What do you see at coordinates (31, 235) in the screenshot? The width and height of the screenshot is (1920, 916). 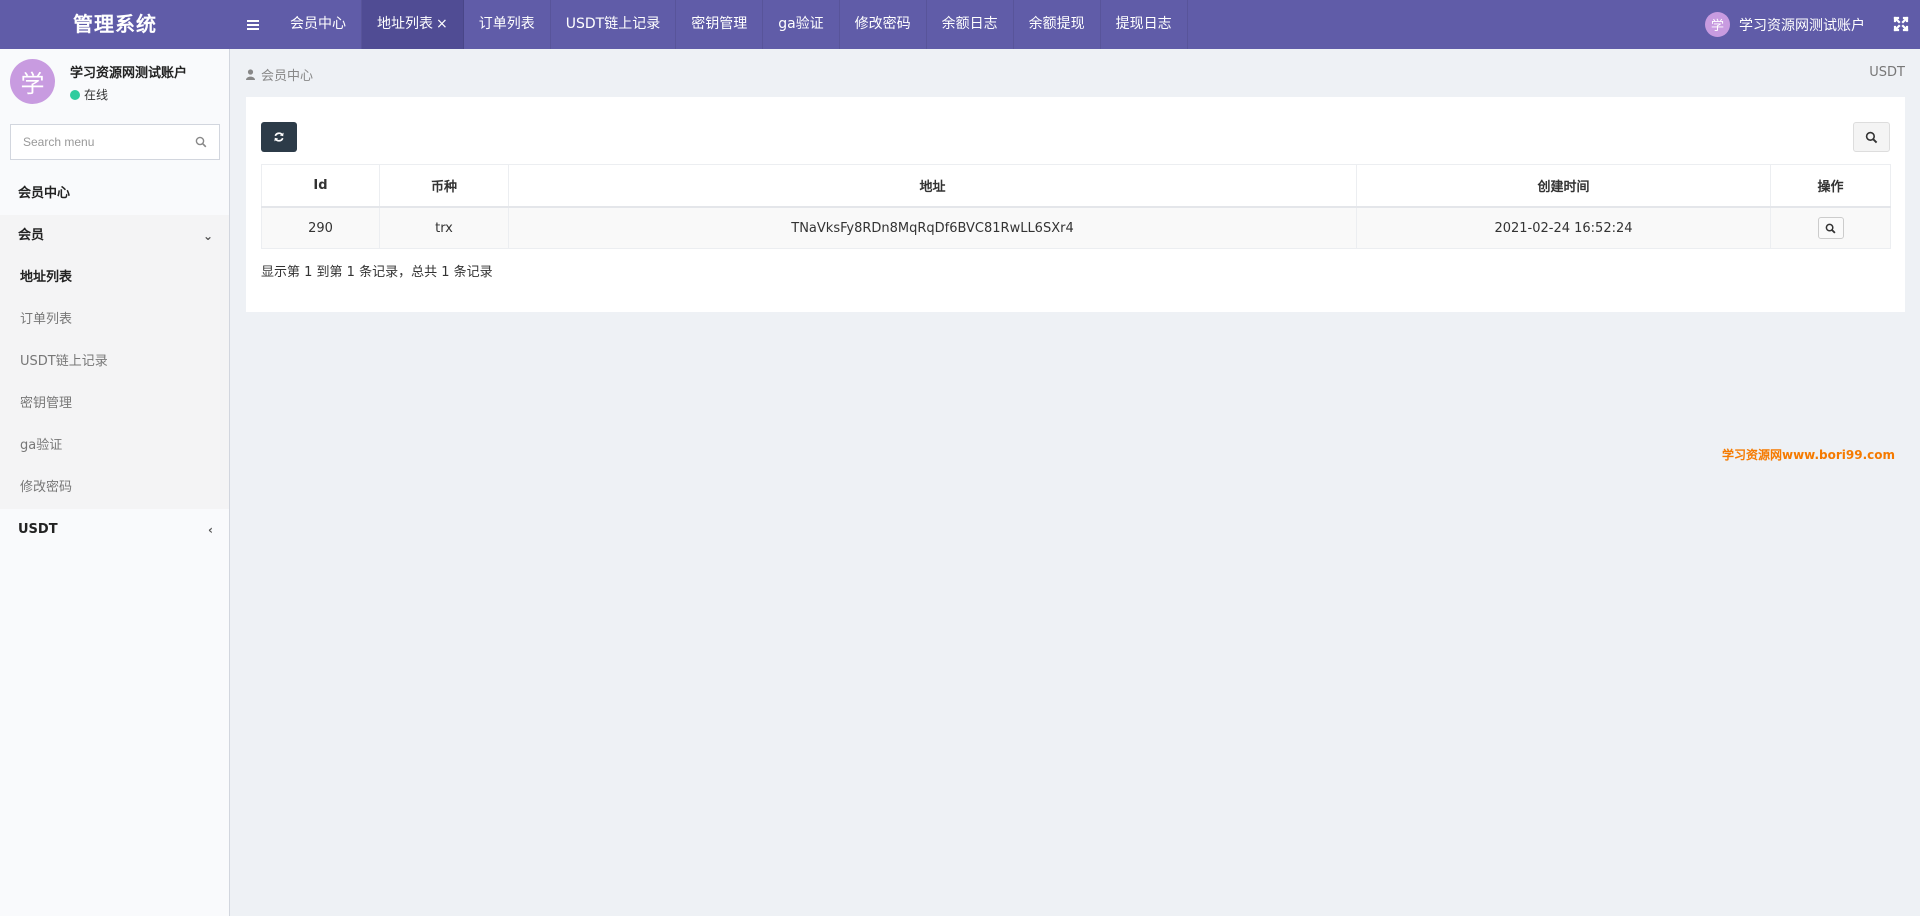 I see `sidebar-item-label: 会员` at bounding box center [31, 235].